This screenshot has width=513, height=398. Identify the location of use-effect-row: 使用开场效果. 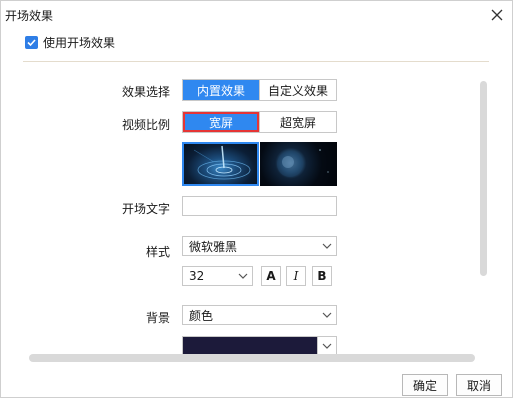
(70, 42).